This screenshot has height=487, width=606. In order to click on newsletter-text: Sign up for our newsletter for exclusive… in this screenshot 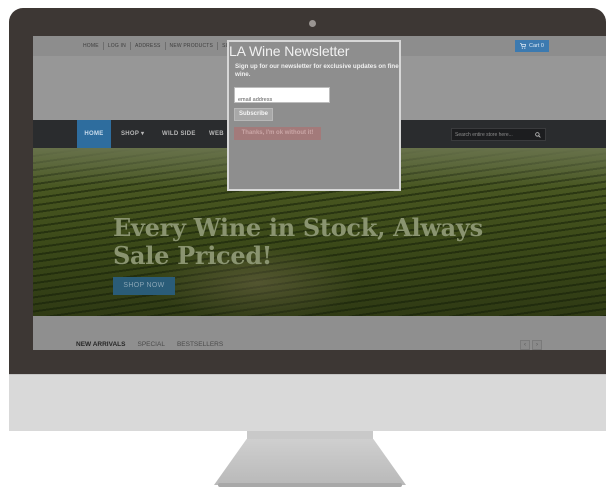, I will do `click(317, 70)`.